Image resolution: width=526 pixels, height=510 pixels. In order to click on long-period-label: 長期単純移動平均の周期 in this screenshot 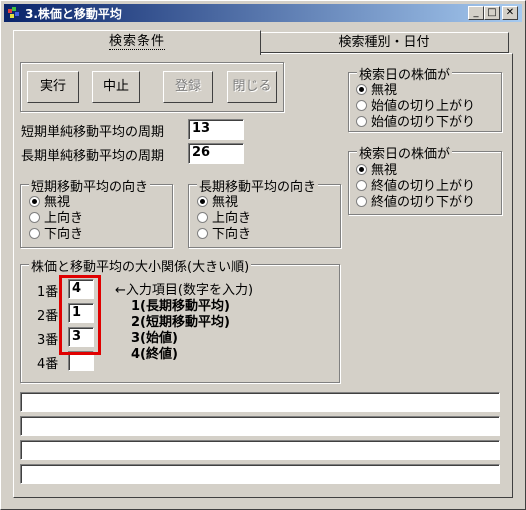, I will do `click(93, 156)`.